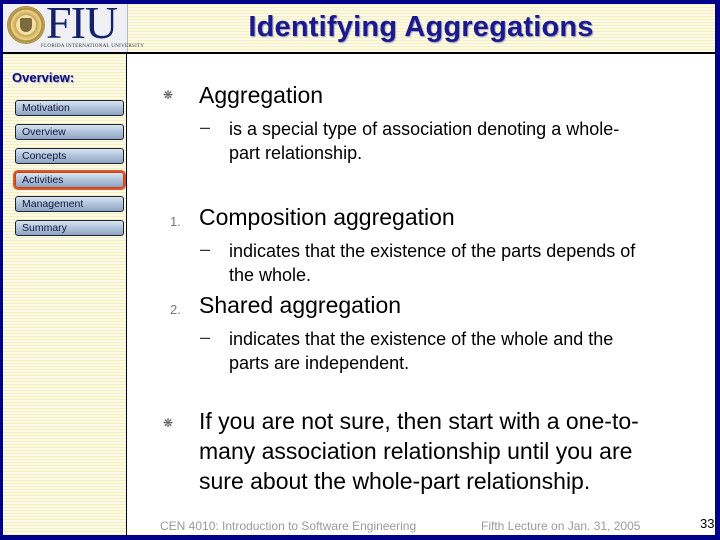  Describe the element at coordinates (561, 526) in the screenshot. I see `footer-lecture: Fifth Lecture on Jan. 31, 2005` at that location.